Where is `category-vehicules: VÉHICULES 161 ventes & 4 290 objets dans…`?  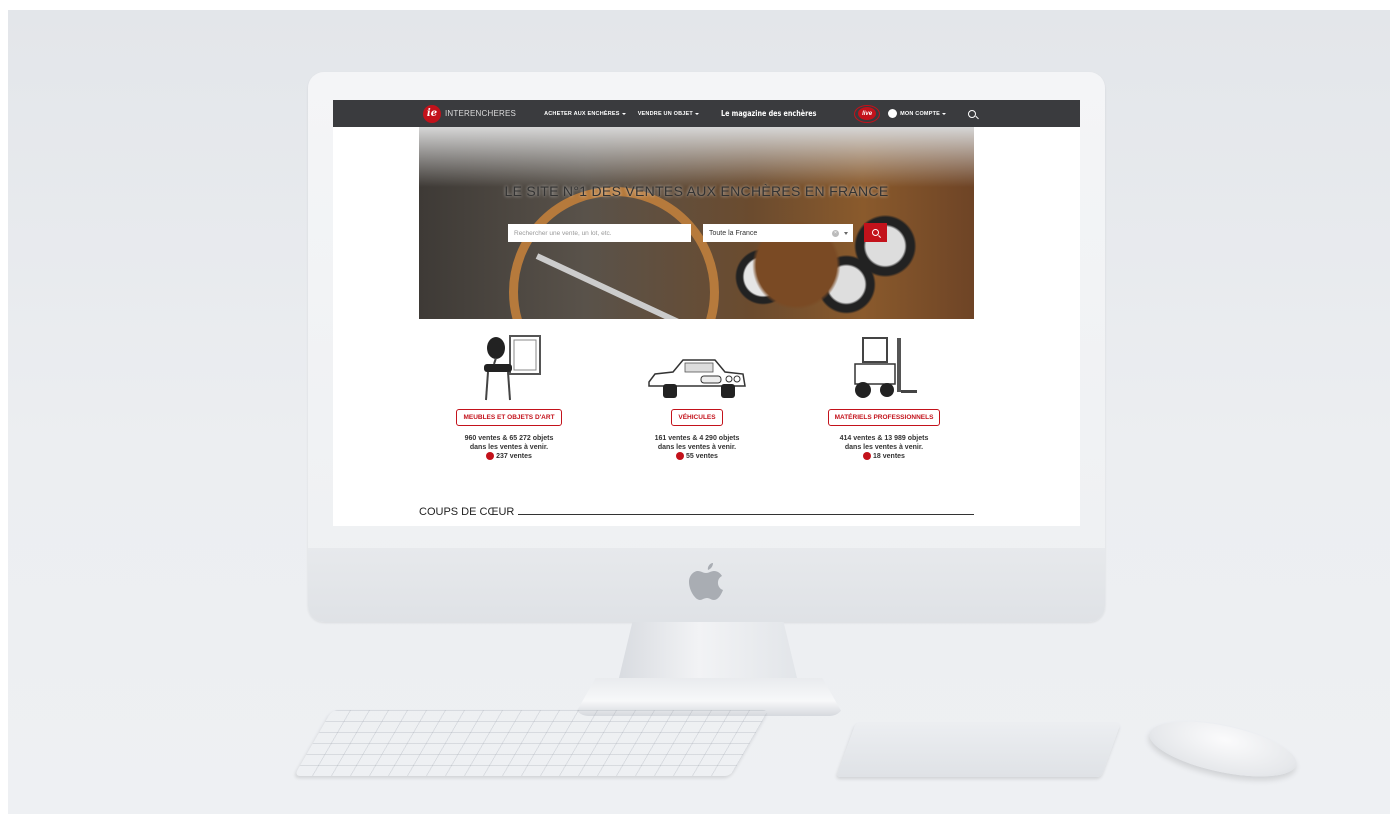
category-vehicules: VÉHICULES 161 ventes & 4 290 objets dans… is located at coordinates (697, 396).